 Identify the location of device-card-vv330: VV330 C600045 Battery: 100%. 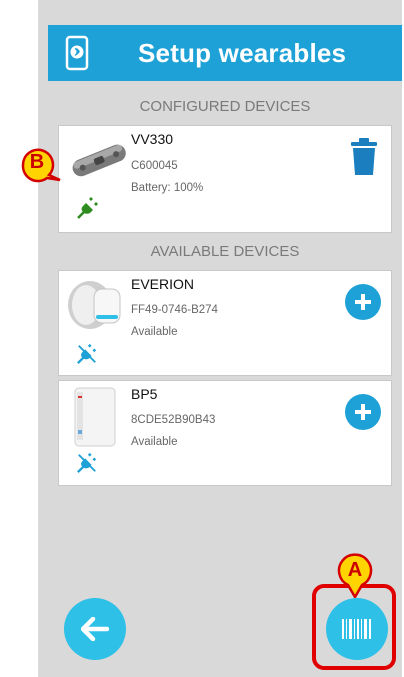
(225, 179).